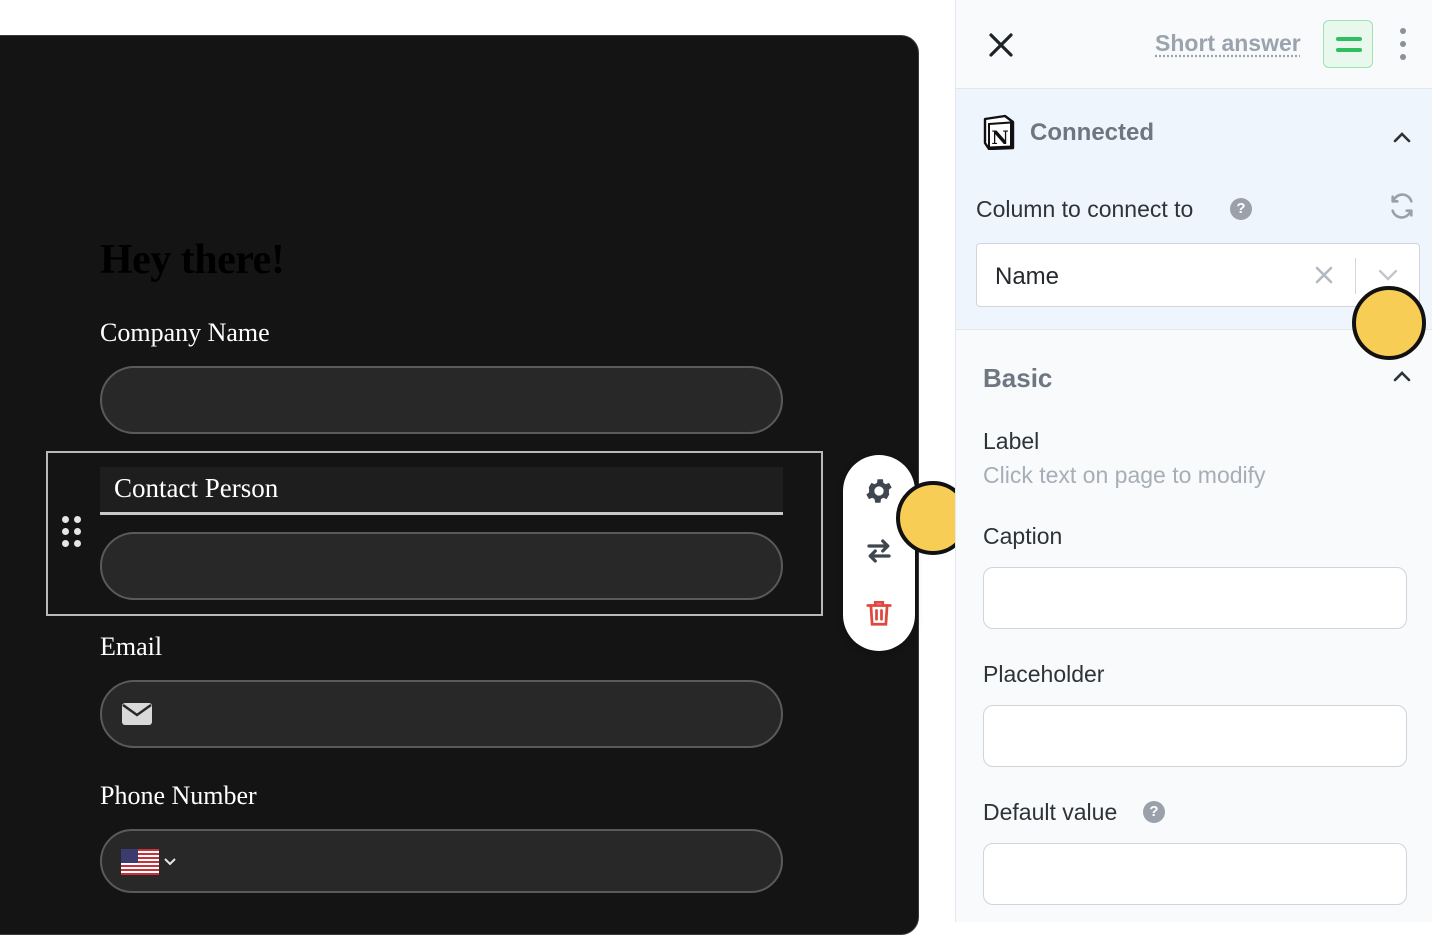  Describe the element at coordinates (1355, 276) in the screenshot. I see `select-separator` at that location.